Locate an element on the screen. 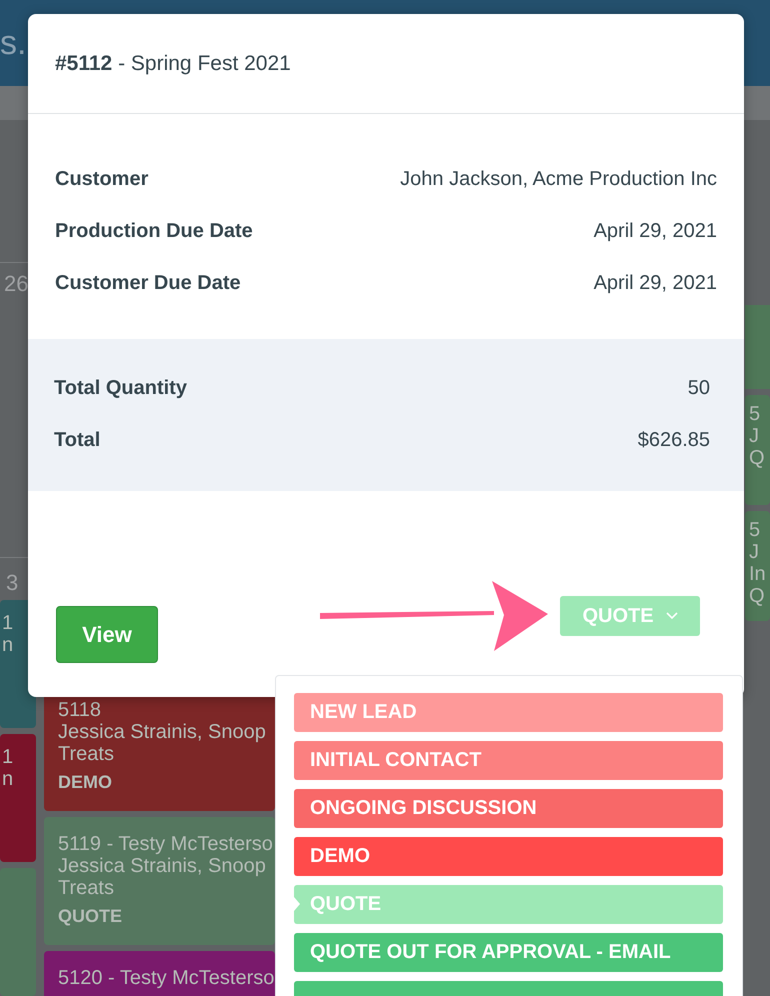 The height and width of the screenshot is (996, 770). status-option: DEMO is located at coordinates (508, 856).